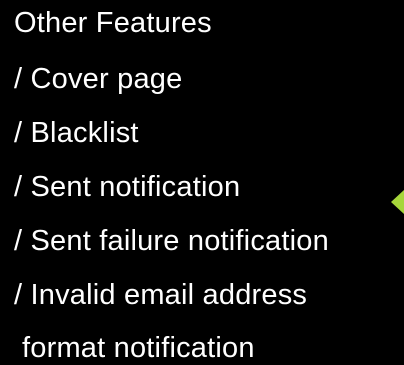 The image size is (404, 365). I want to click on feature-item-blacklist: / Blacklist, so click(76, 133).